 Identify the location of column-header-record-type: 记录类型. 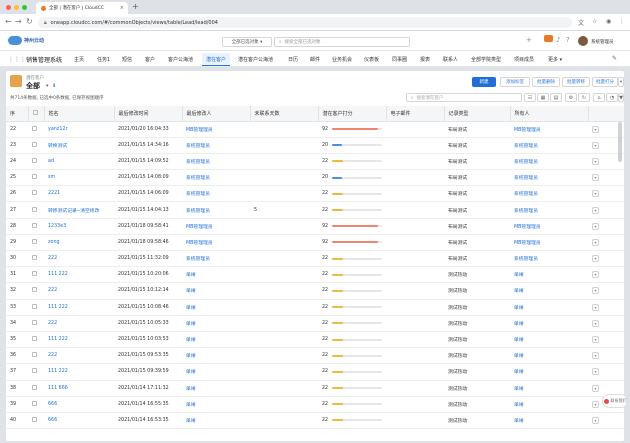
(477, 114).